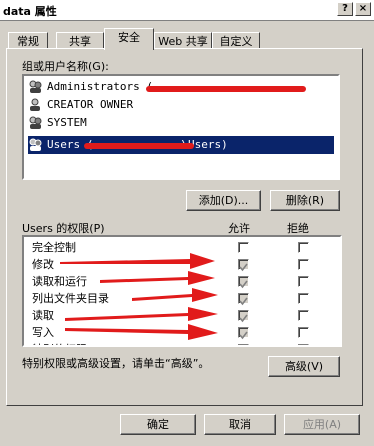  What do you see at coordinates (100, 86) in the screenshot?
I see `user-name: Administrators (` at bounding box center [100, 86].